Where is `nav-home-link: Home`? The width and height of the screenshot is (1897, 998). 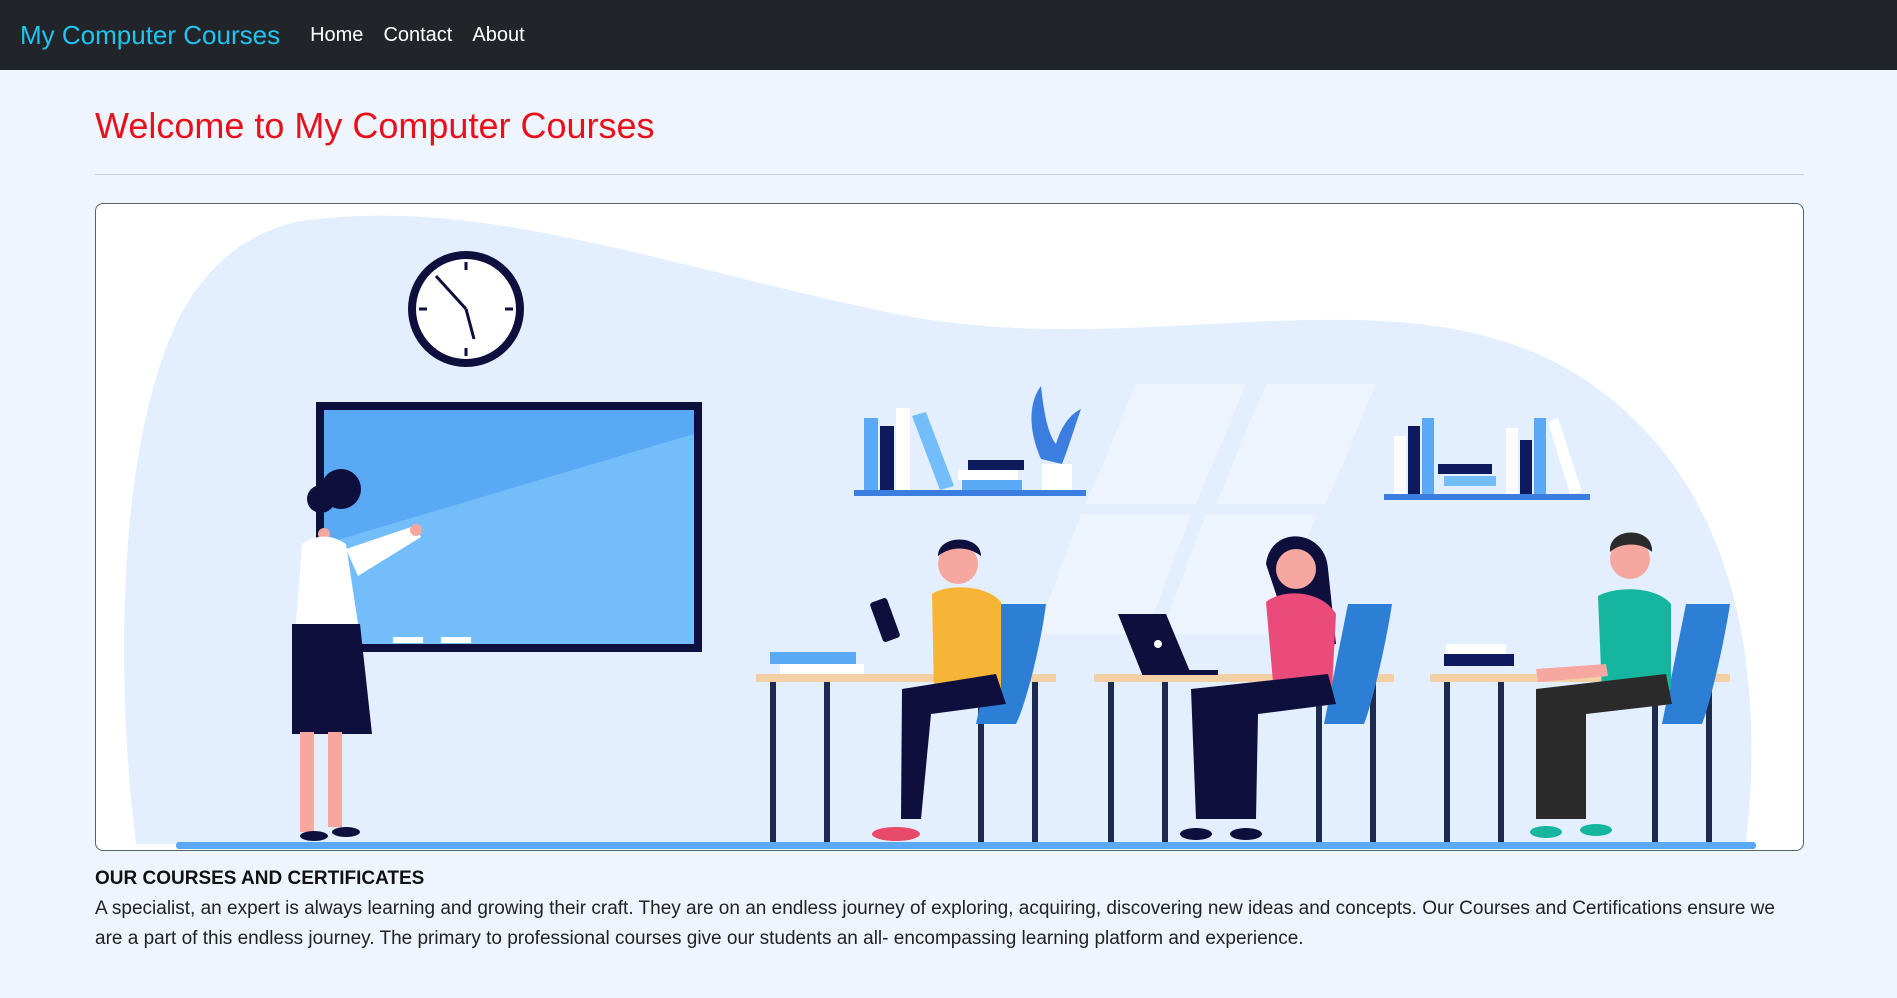
nav-home-link: Home is located at coordinates (336, 35).